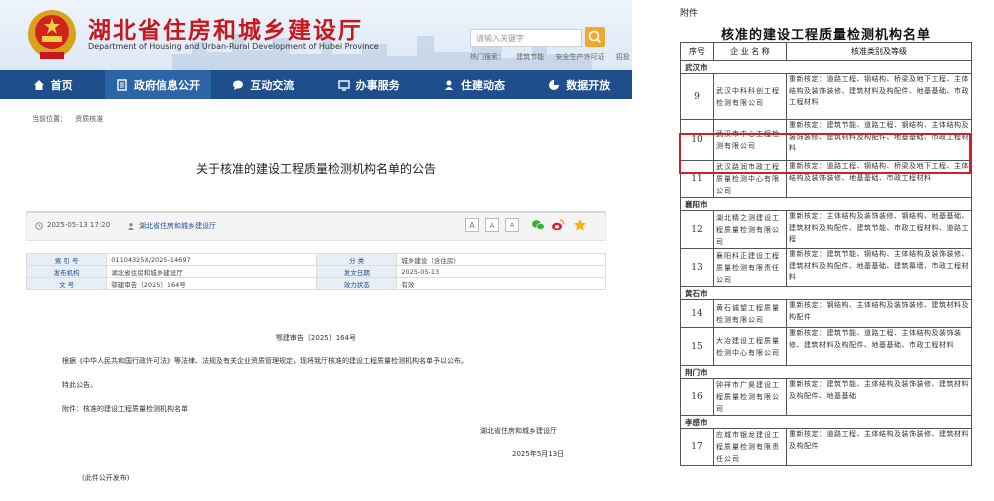 The width and height of the screenshot is (994, 501). I want to click on row-number: 13, so click(697, 267).